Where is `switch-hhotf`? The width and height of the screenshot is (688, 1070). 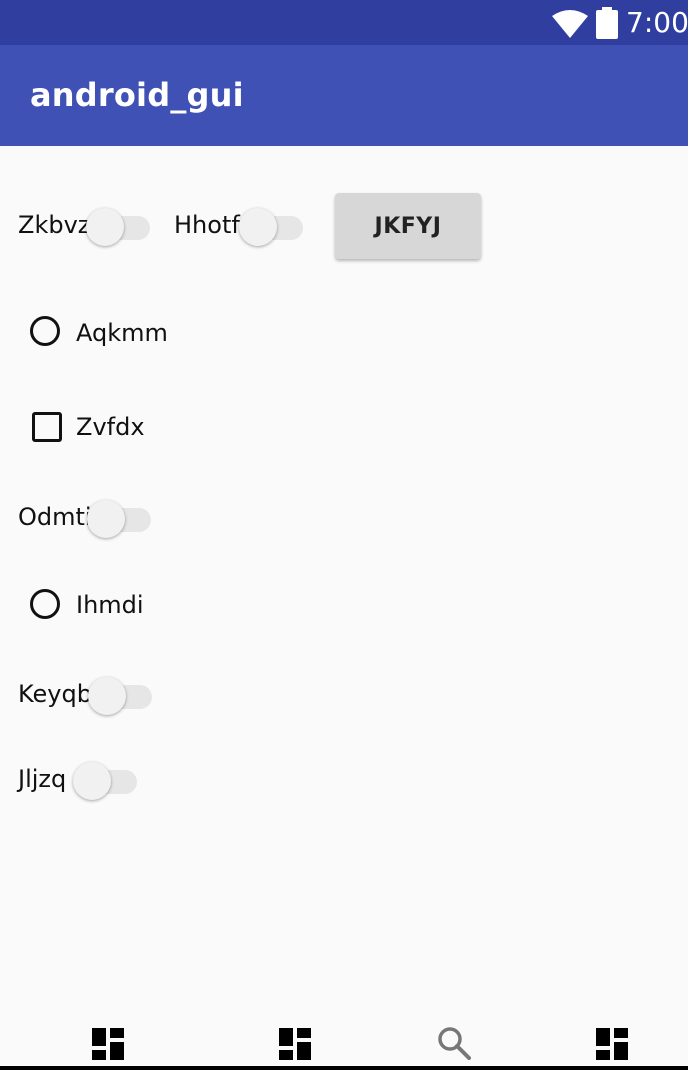
switch-hhotf is located at coordinates (271, 225).